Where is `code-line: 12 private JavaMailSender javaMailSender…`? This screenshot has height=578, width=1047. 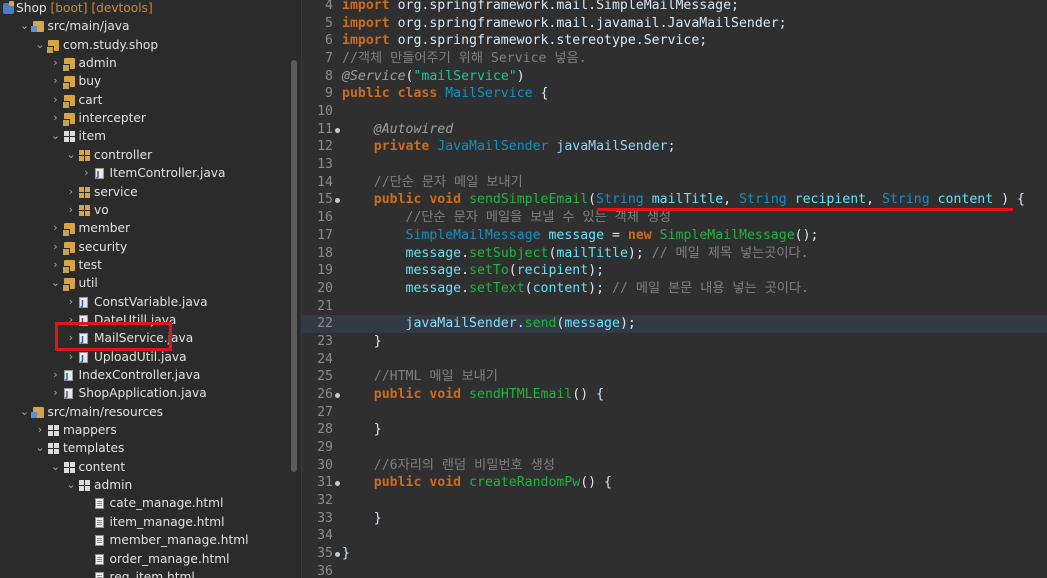 code-line: 12 private JavaMailSender javaMailSender… is located at coordinates (674, 147).